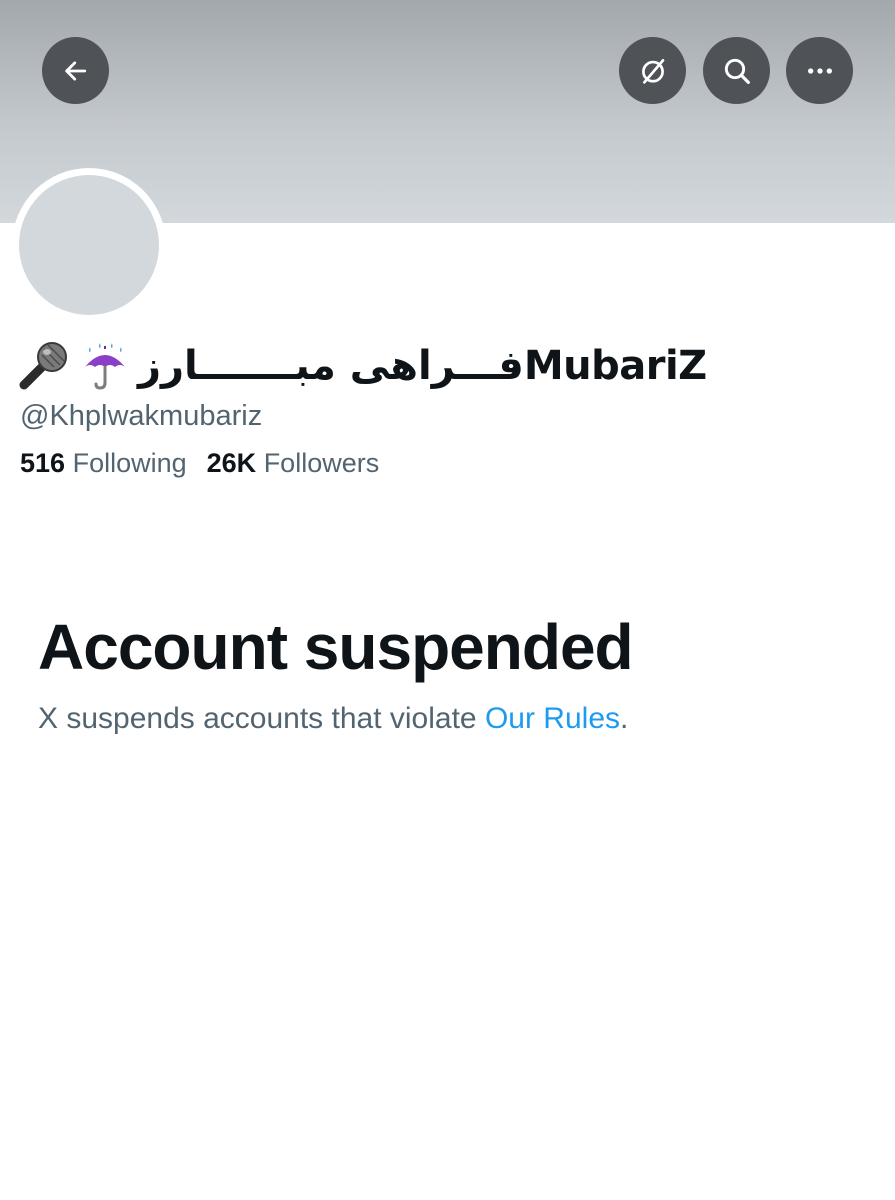  I want to click on grok-button, so click(652, 70).